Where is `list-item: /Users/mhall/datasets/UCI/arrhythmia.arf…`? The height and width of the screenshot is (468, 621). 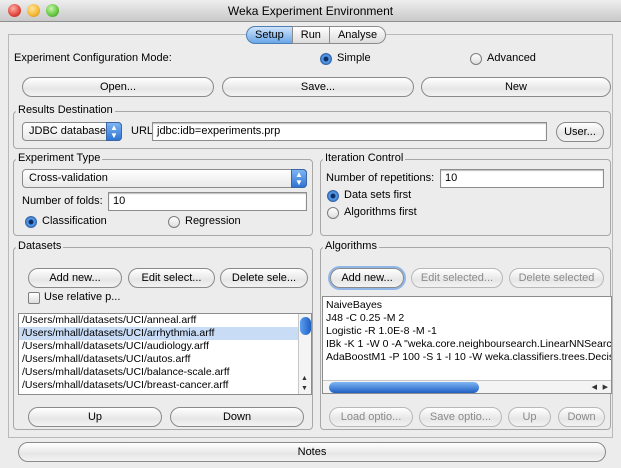 list-item: /Users/mhall/datasets/UCI/arrhythmia.arf… is located at coordinates (165, 333).